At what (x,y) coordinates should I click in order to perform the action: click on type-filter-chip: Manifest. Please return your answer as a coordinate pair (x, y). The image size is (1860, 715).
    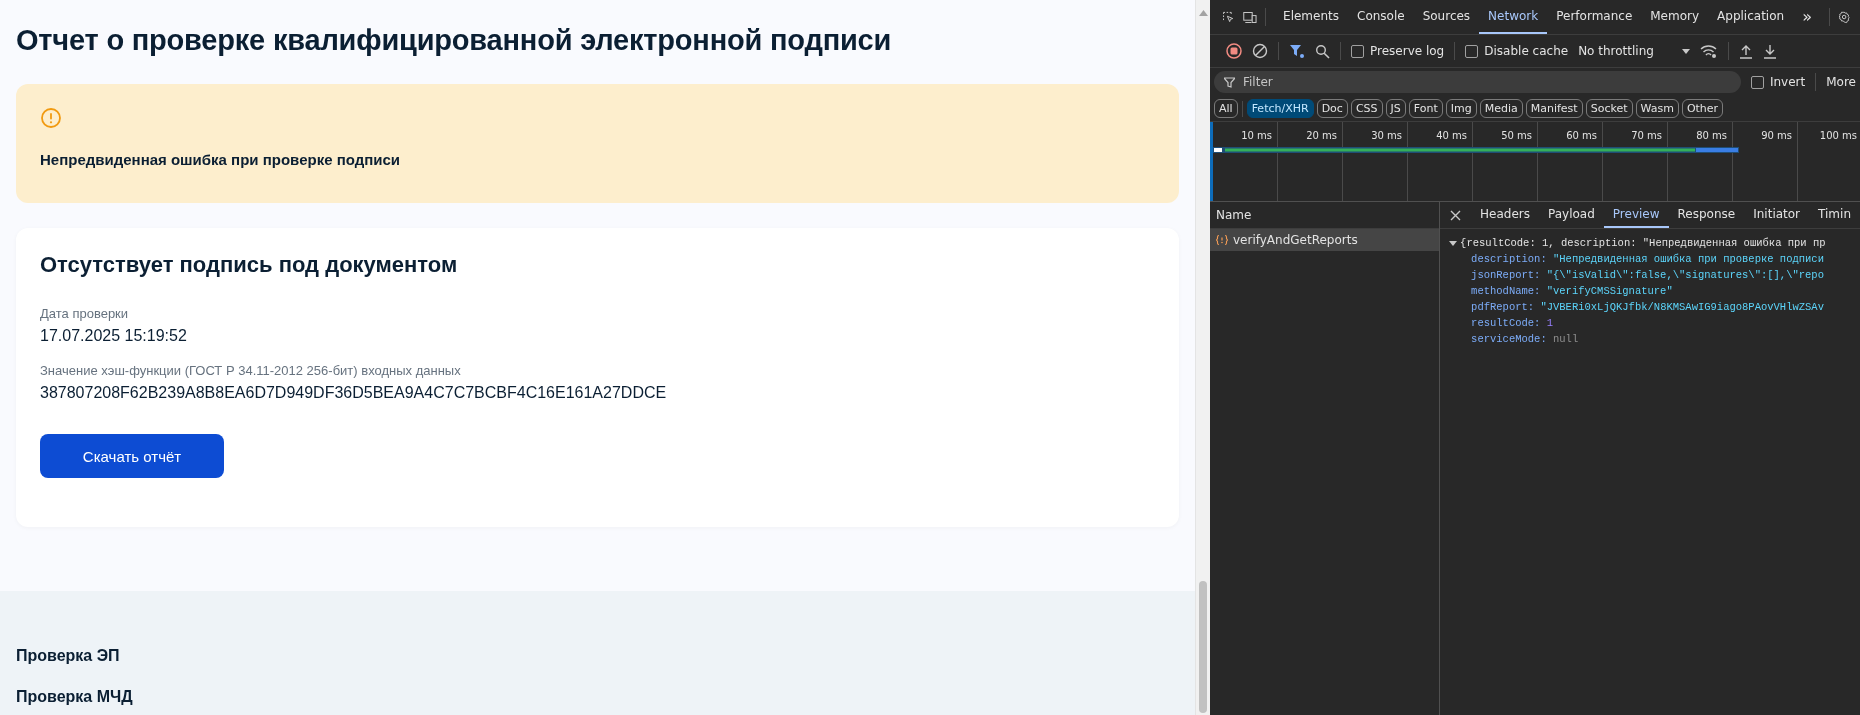
    Looking at the image, I should click on (1554, 108).